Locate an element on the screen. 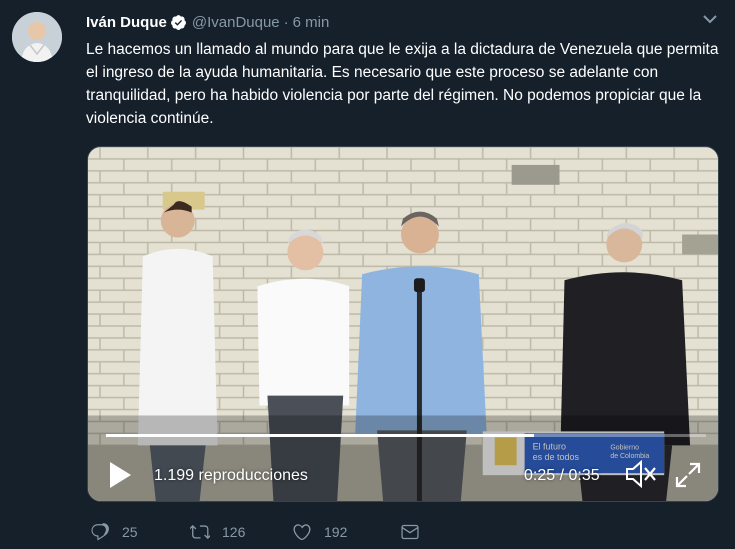 Image resolution: width=735 pixels, height=549 pixels. verified-badge-icon is located at coordinates (178, 22).